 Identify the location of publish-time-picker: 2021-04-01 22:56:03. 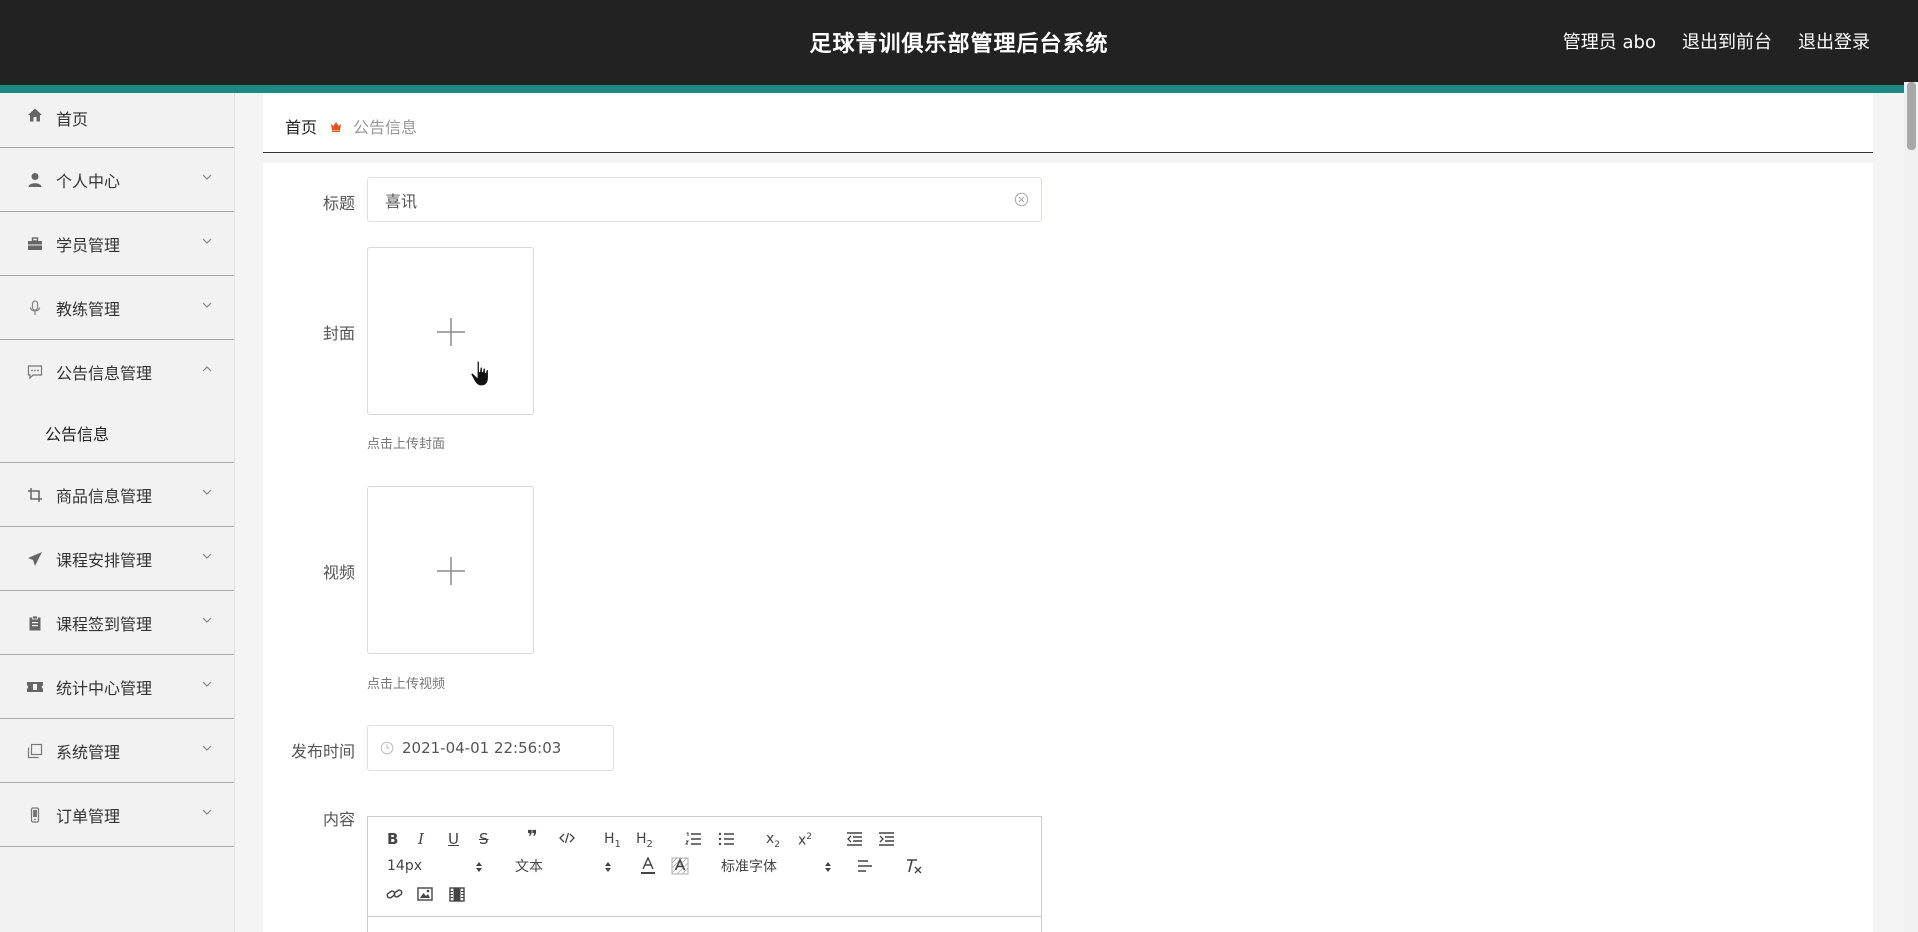
(490, 748).